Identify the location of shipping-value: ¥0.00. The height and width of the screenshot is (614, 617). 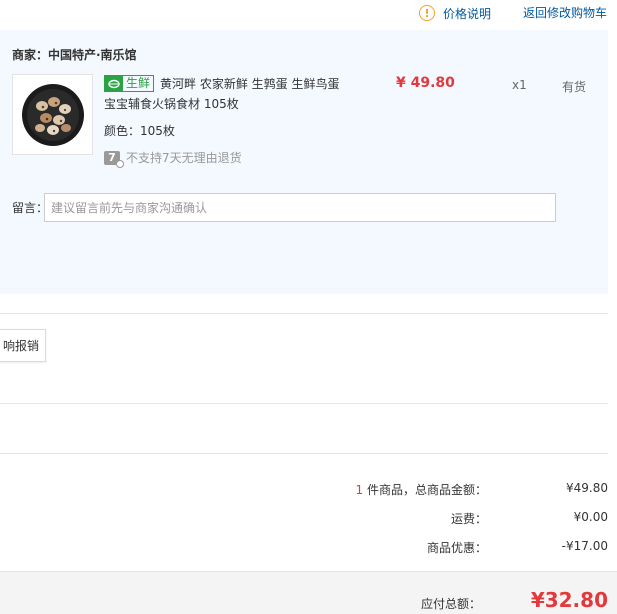
(590, 517).